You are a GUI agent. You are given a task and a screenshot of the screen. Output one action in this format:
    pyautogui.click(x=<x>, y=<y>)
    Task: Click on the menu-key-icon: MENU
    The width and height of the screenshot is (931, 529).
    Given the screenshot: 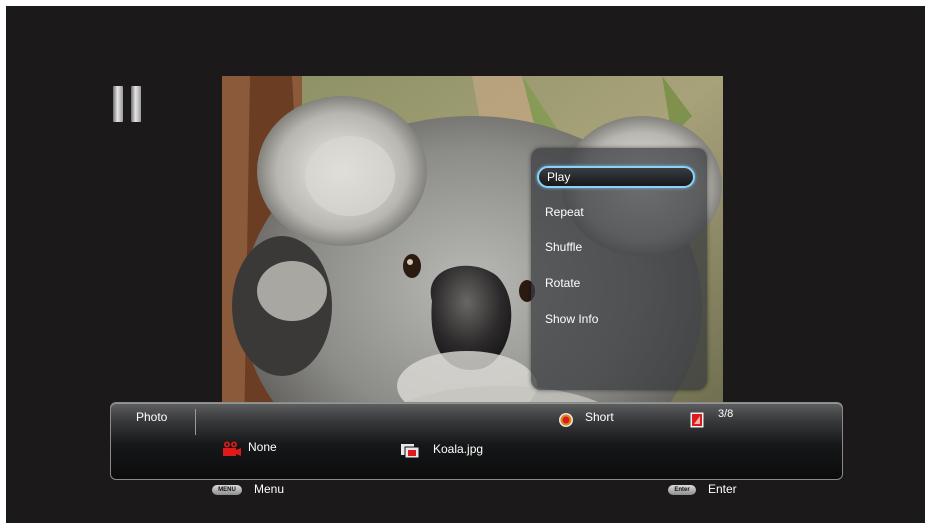 What is the action you would take?
    pyautogui.click(x=227, y=490)
    